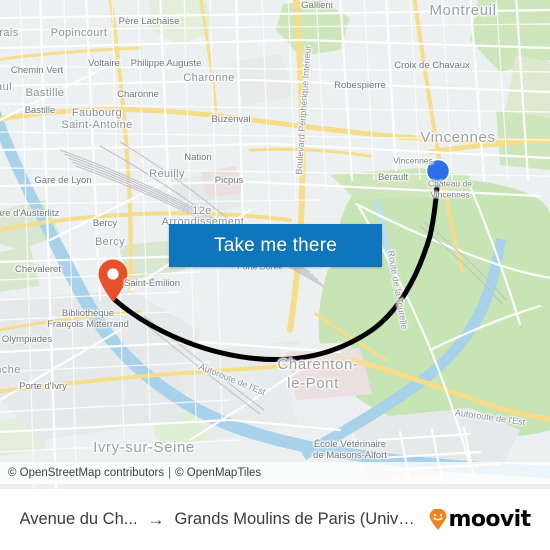 The height and width of the screenshot is (550, 550). I want to click on openstreetmap-attribution-link: © OpenStreetMap contributors, so click(86, 473).